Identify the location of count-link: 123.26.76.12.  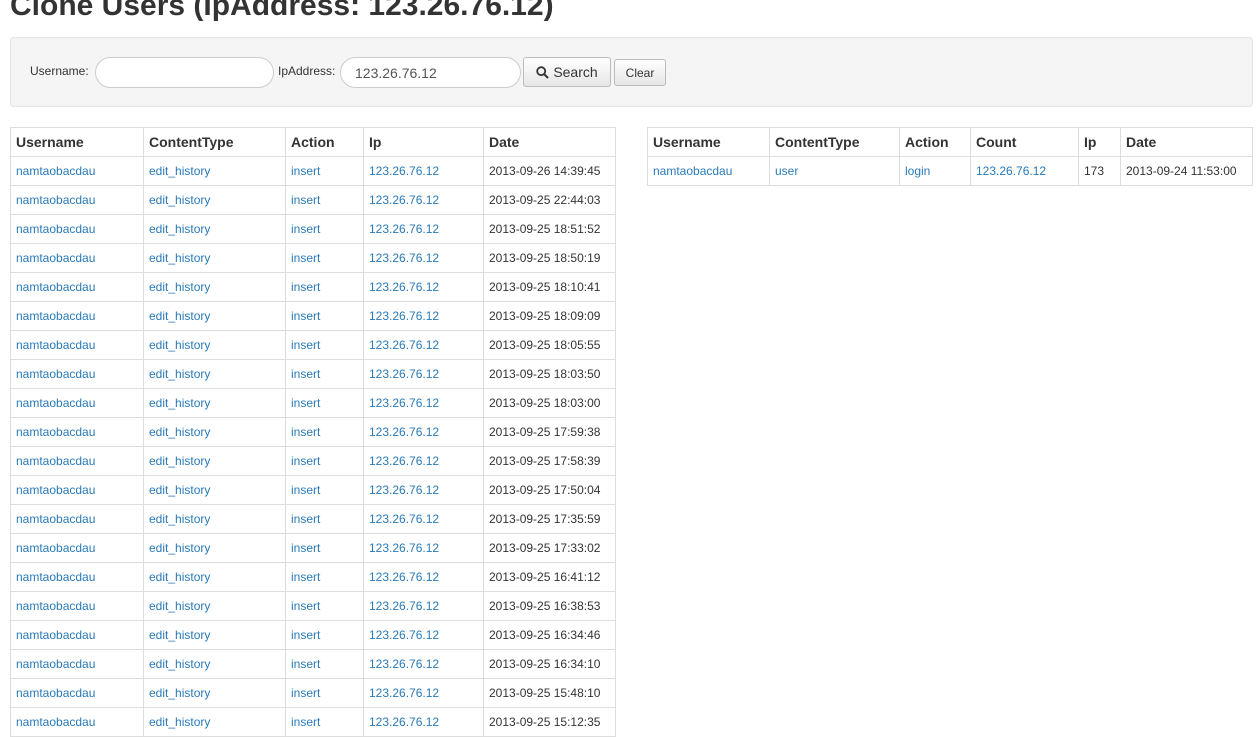
(1011, 171).